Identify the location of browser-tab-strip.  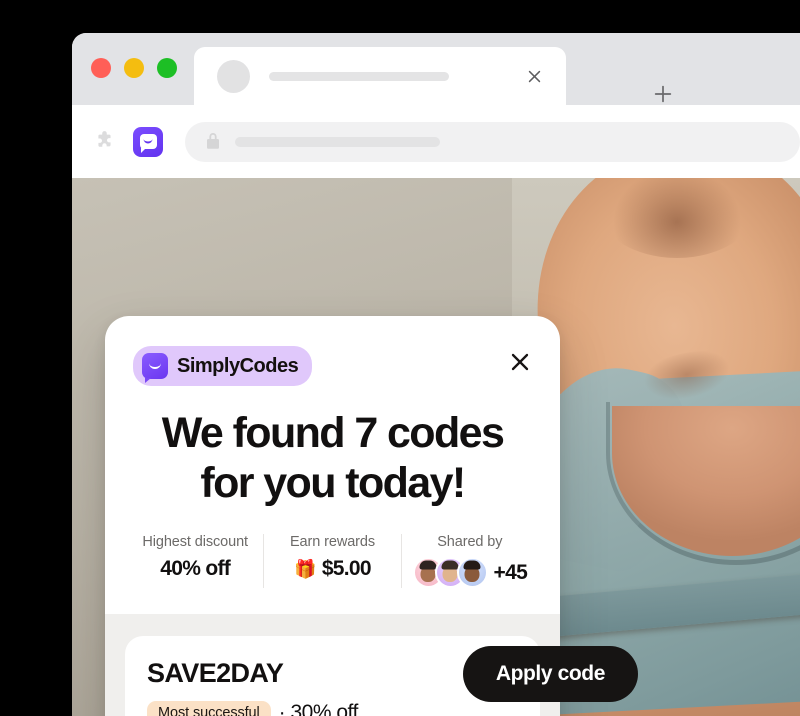
(436, 69).